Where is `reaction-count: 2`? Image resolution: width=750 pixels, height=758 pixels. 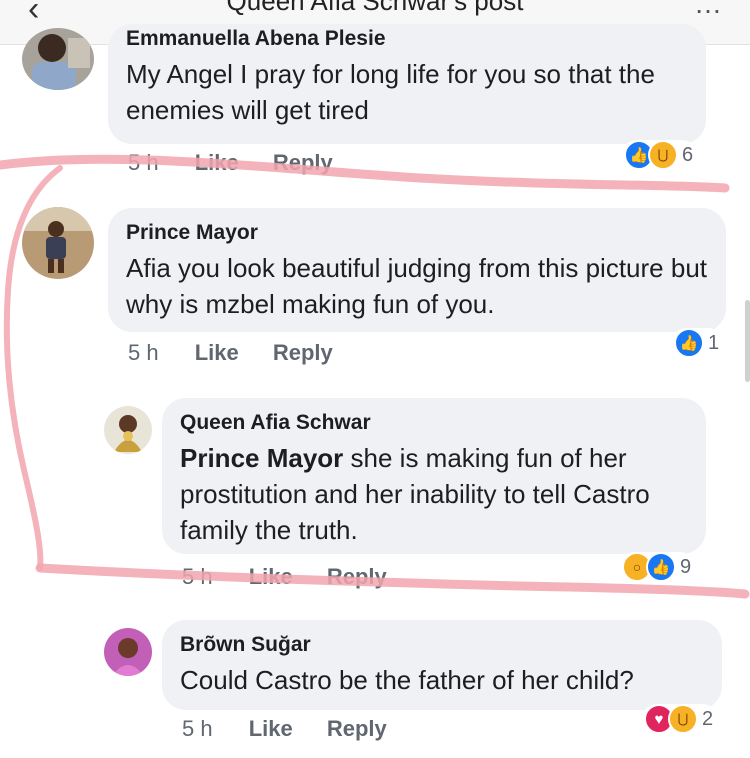
reaction-count: 2 is located at coordinates (708, 718).